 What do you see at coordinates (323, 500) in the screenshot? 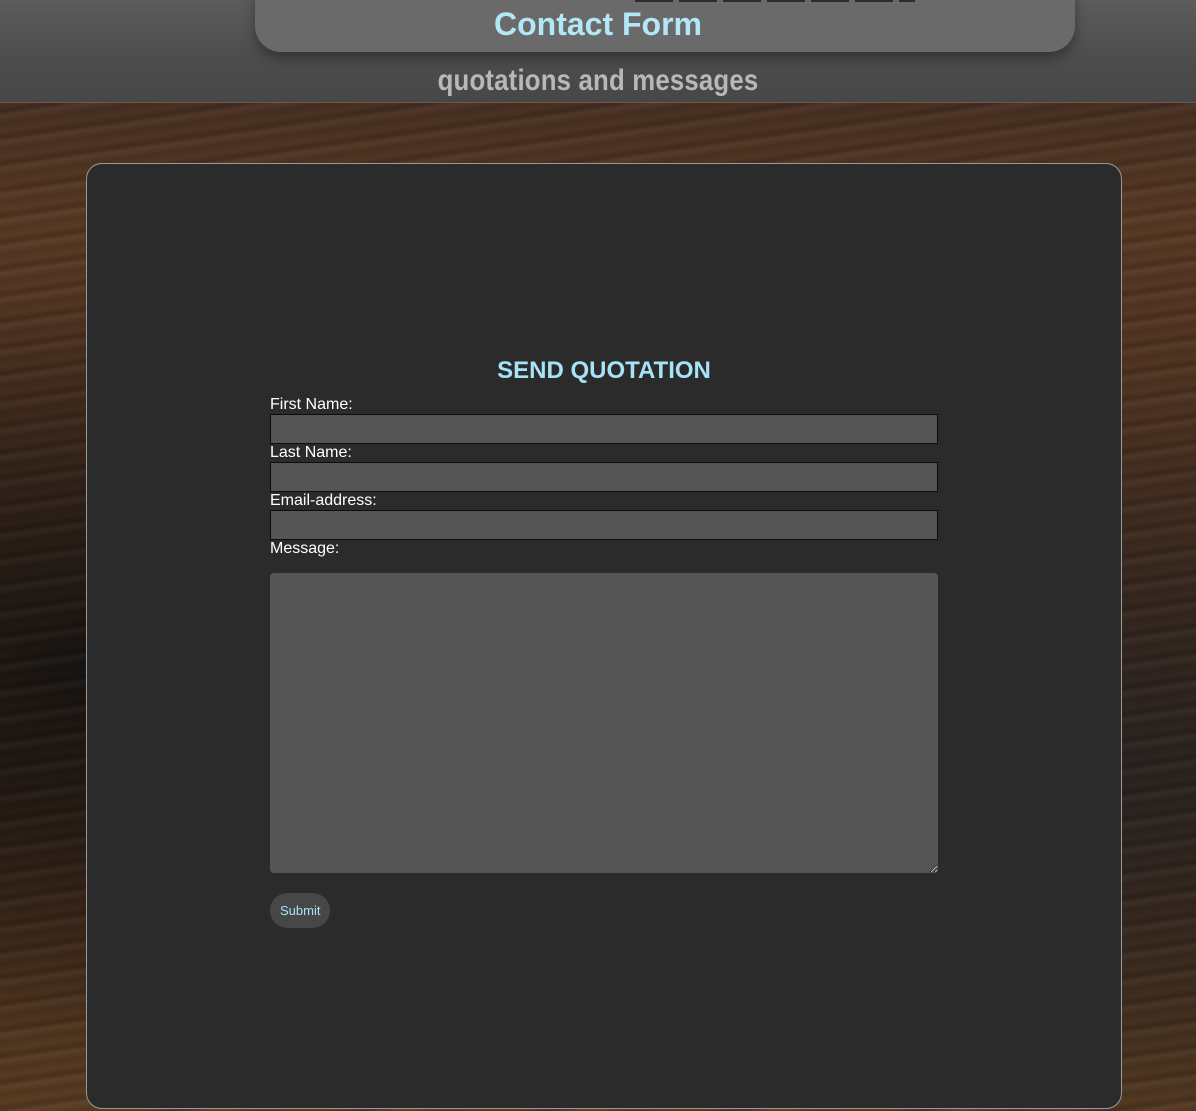
I see `email-label: Email-address:` at bounding box center [323, 500].